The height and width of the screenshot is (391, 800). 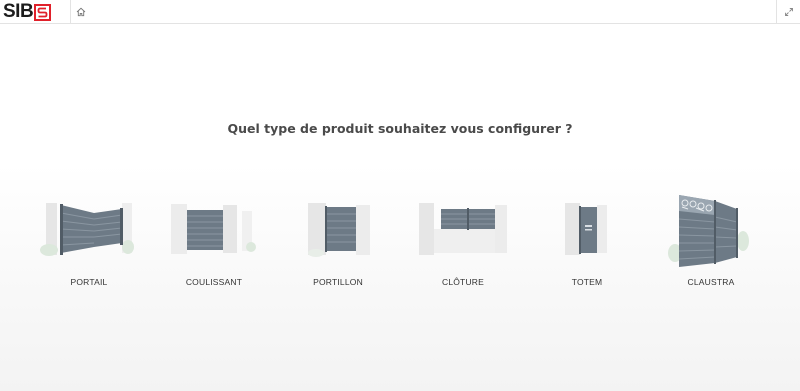 I want to click on claustra-illustration, so click(x=708, y=231).